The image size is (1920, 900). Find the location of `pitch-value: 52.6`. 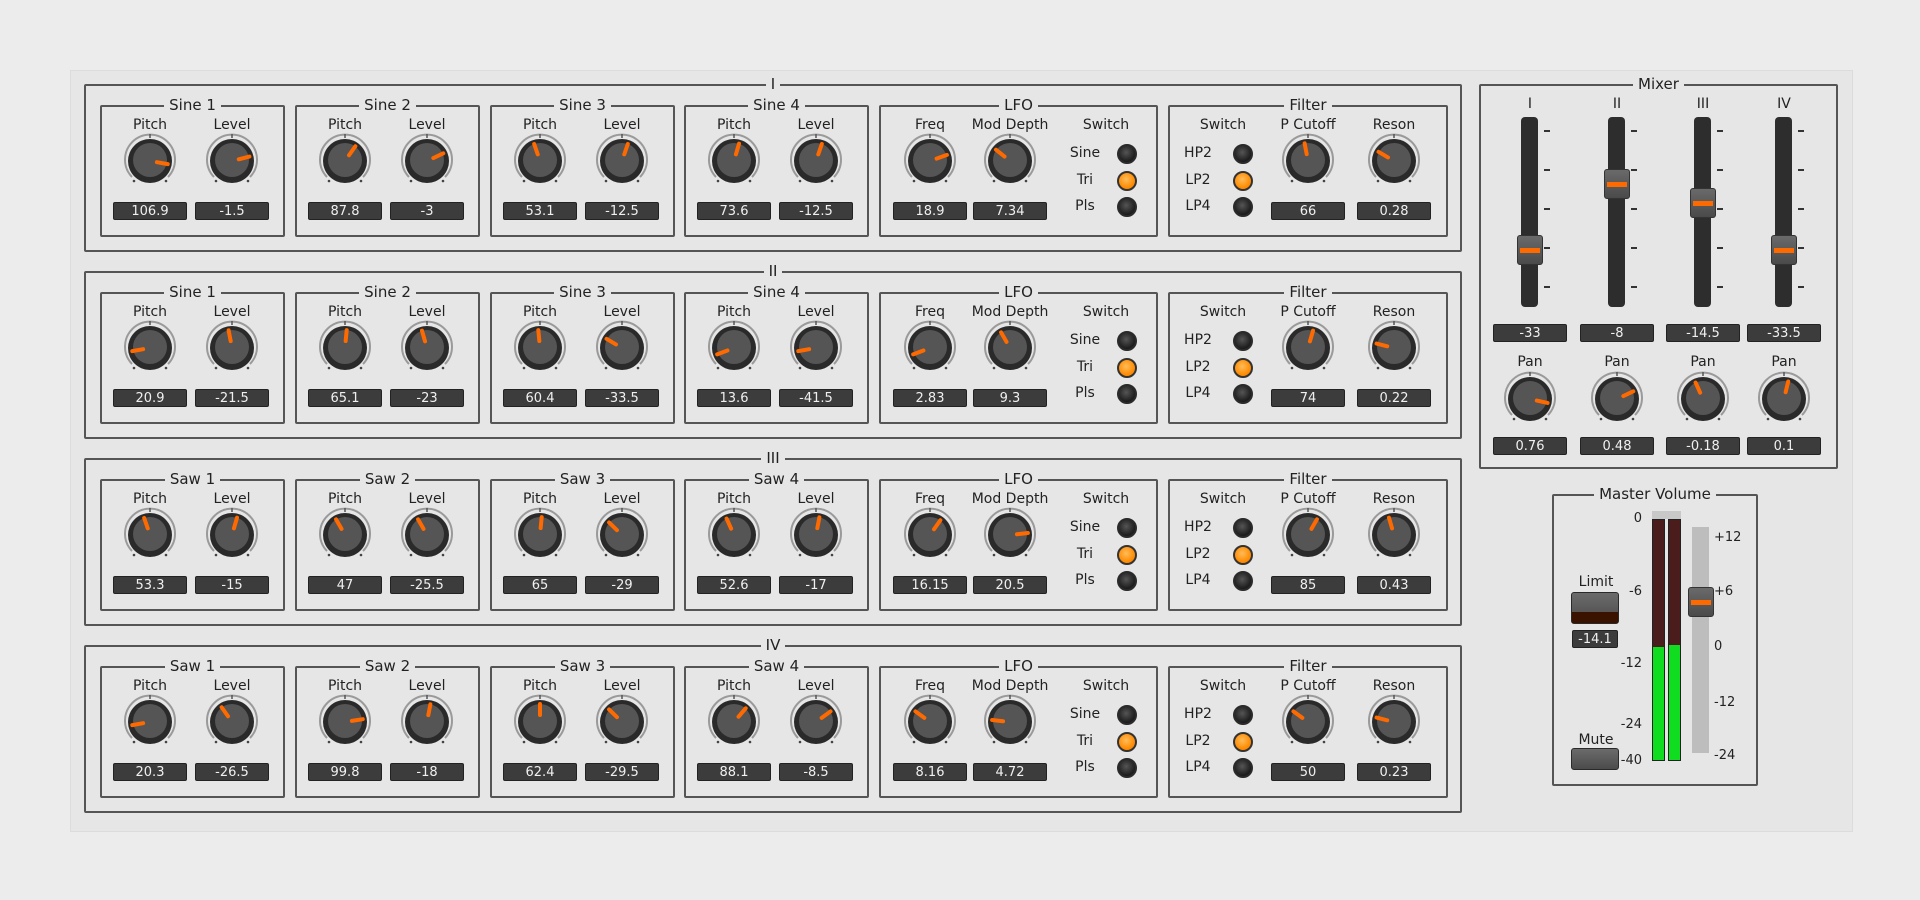

pitch-value: 52.6 is located at coordinates (734, 585).